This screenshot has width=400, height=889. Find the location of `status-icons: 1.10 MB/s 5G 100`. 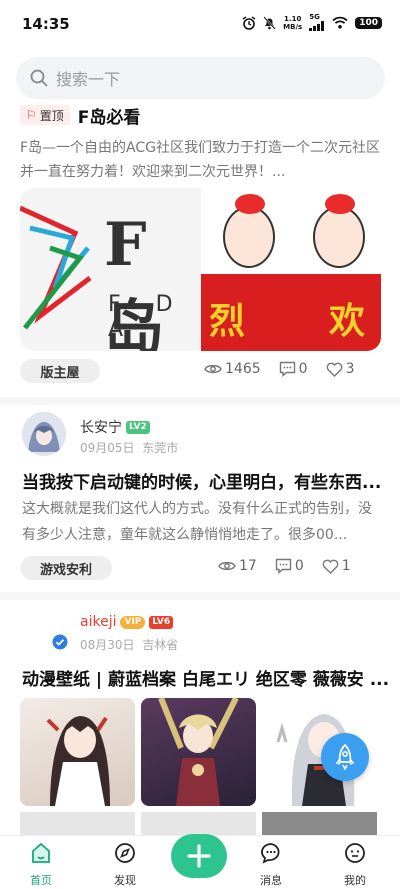

status-icons: 1.10 MB/s 5G 100 is located at coordinates (312, 22).